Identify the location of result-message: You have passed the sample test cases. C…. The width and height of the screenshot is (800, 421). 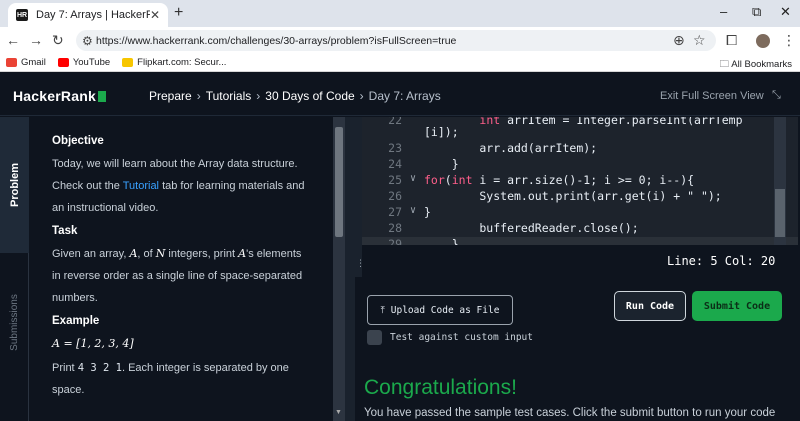
(570, 413).